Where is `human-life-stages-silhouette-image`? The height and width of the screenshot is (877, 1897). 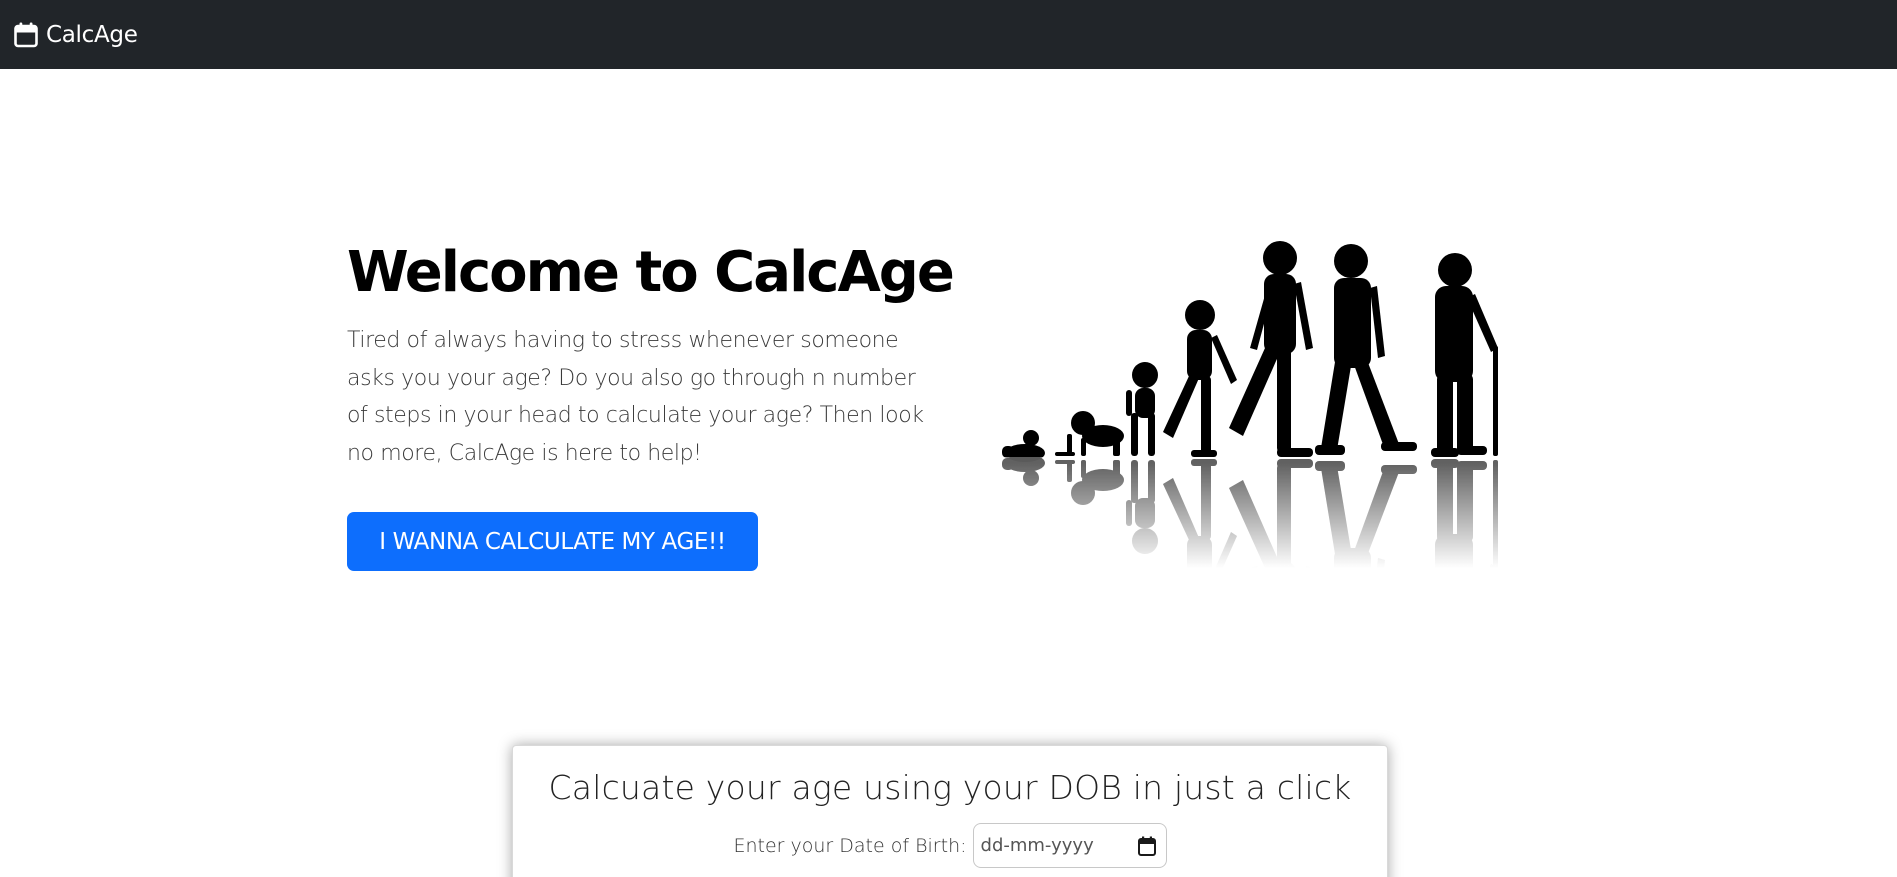
human-life-stages-silhouette-image is located at coordinates (1255, 404).